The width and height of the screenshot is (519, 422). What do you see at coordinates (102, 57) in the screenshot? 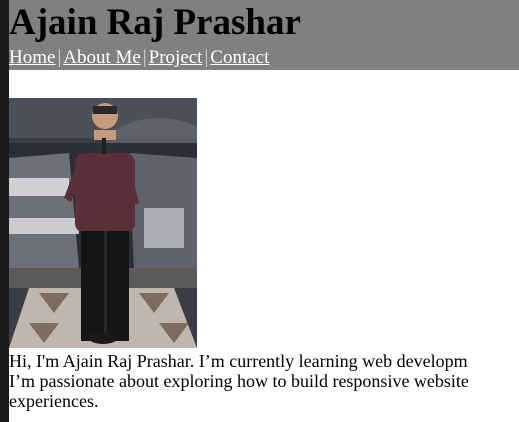
I see `nav-link-about-me: About Me` at bounding box center [102, 57].